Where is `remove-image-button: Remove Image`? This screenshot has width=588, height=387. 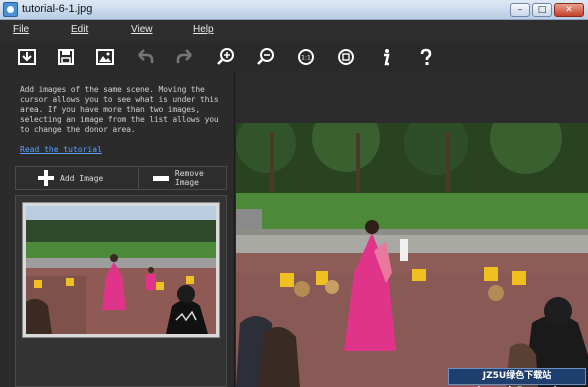 remove-image-button: Remove Image is located at coordinates (182, 178).